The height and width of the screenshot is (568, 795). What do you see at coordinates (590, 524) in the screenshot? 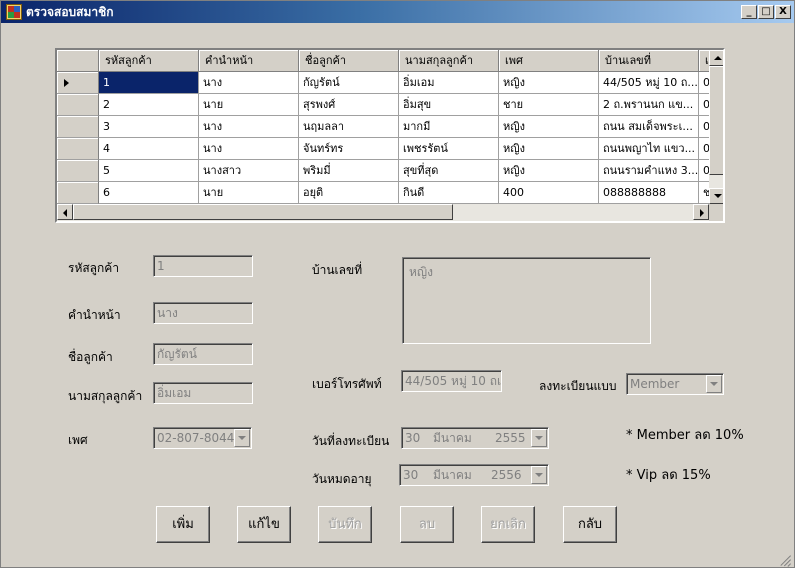
I see `back-button: กลับ` at bounding box center [590, 524].